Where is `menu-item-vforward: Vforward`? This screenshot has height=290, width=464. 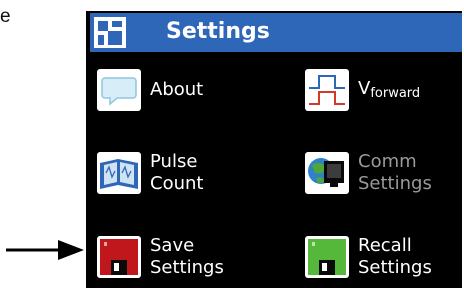
menu-item-vforward: Vforward is located at coordinates (362, 90).